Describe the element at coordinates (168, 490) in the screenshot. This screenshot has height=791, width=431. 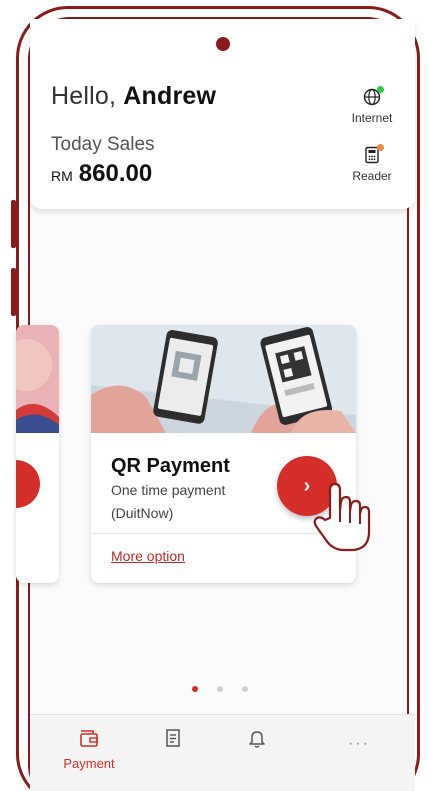
I see `card-subtitle: One time payment` at that location.